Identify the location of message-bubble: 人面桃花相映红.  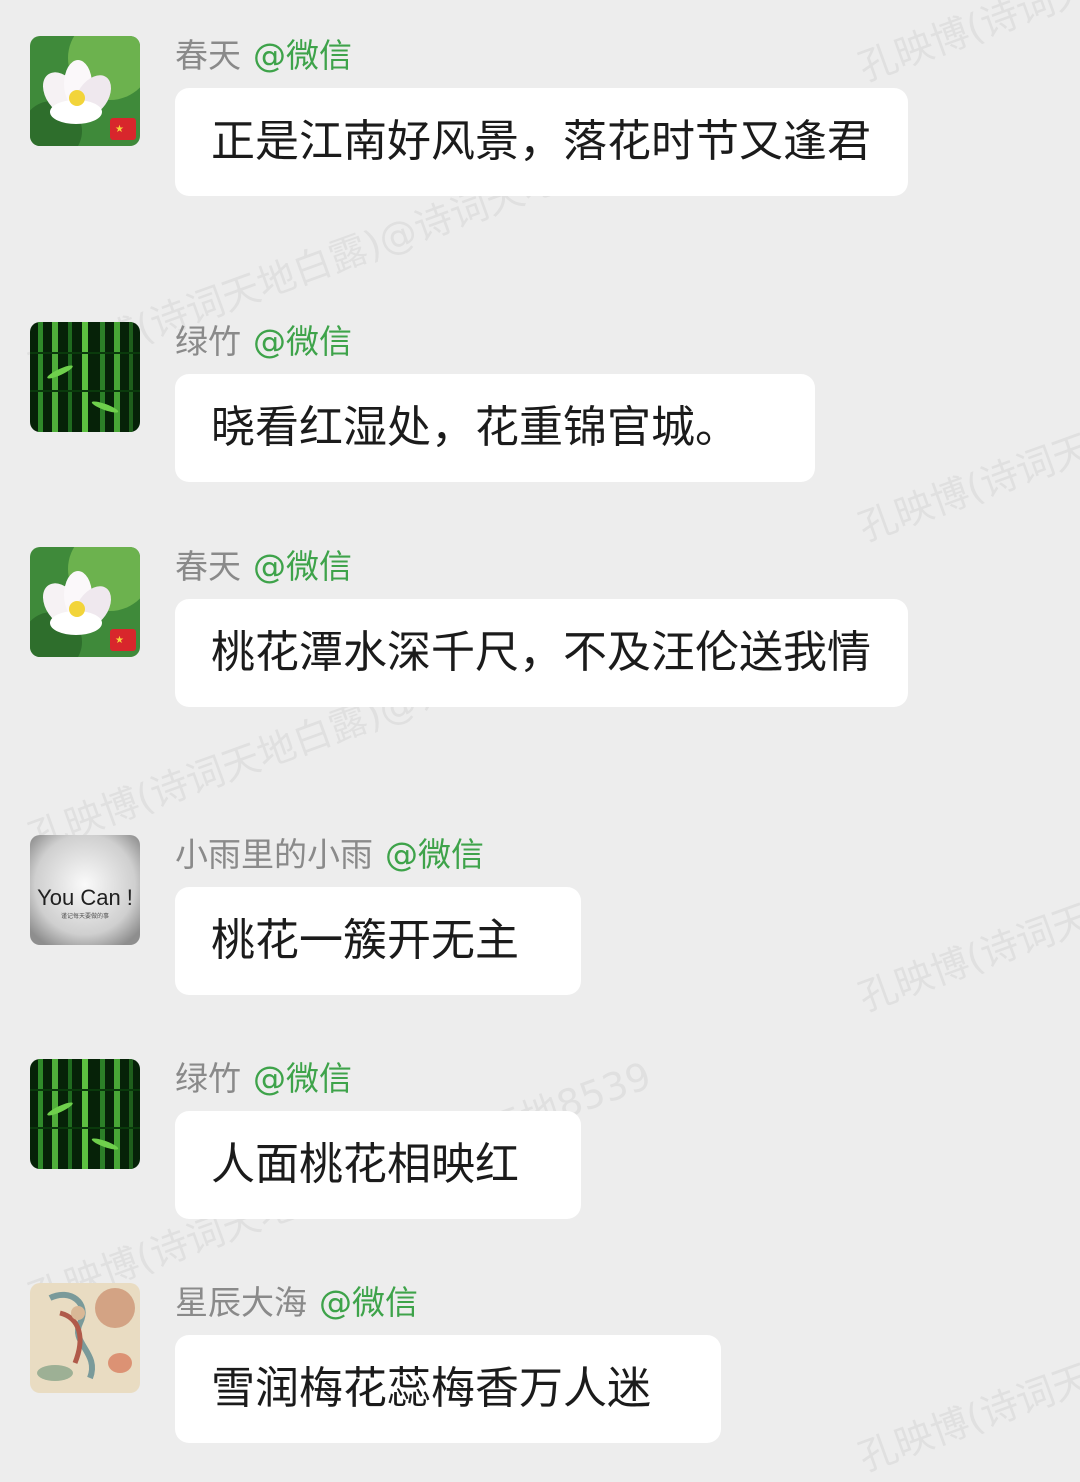
(378, 1165).